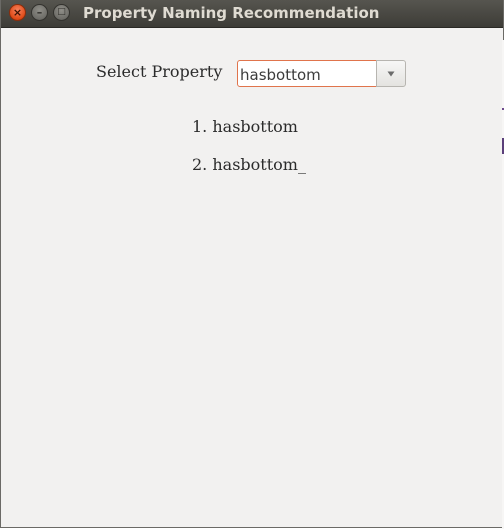 The image size is (504, 529). I want to click on dropdown-button, so click(391, 73).